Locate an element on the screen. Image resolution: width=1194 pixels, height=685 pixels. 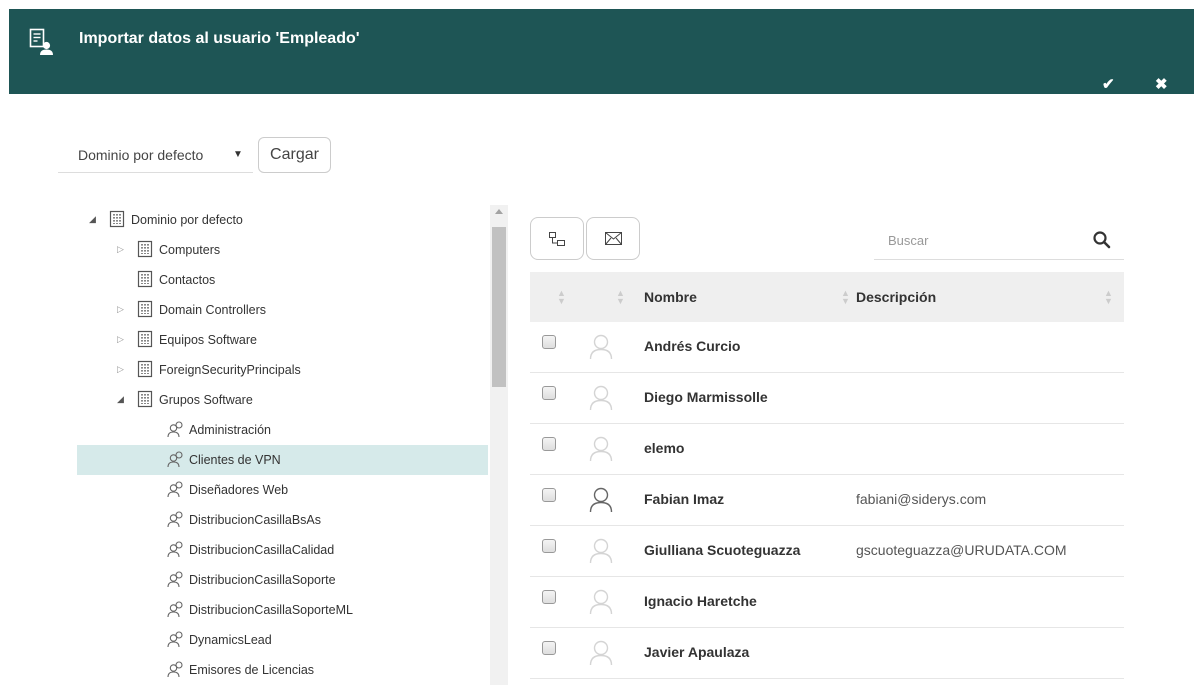
send-mail-button is located at coordinates (613, 238).